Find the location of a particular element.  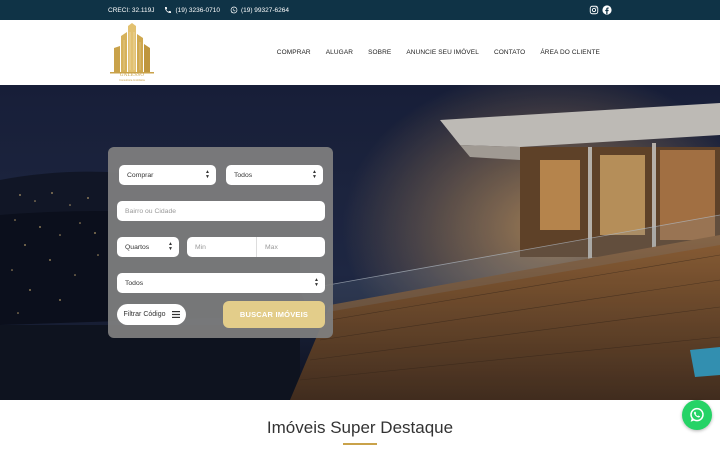

whatsapp-link: (19) 99327-6264 is located at coordinates (259, 10).